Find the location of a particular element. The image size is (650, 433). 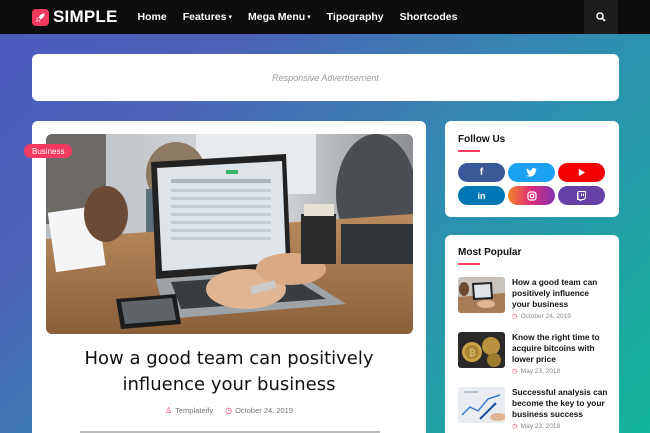

user-icon: ♙ is located at coordinates (168, 410).